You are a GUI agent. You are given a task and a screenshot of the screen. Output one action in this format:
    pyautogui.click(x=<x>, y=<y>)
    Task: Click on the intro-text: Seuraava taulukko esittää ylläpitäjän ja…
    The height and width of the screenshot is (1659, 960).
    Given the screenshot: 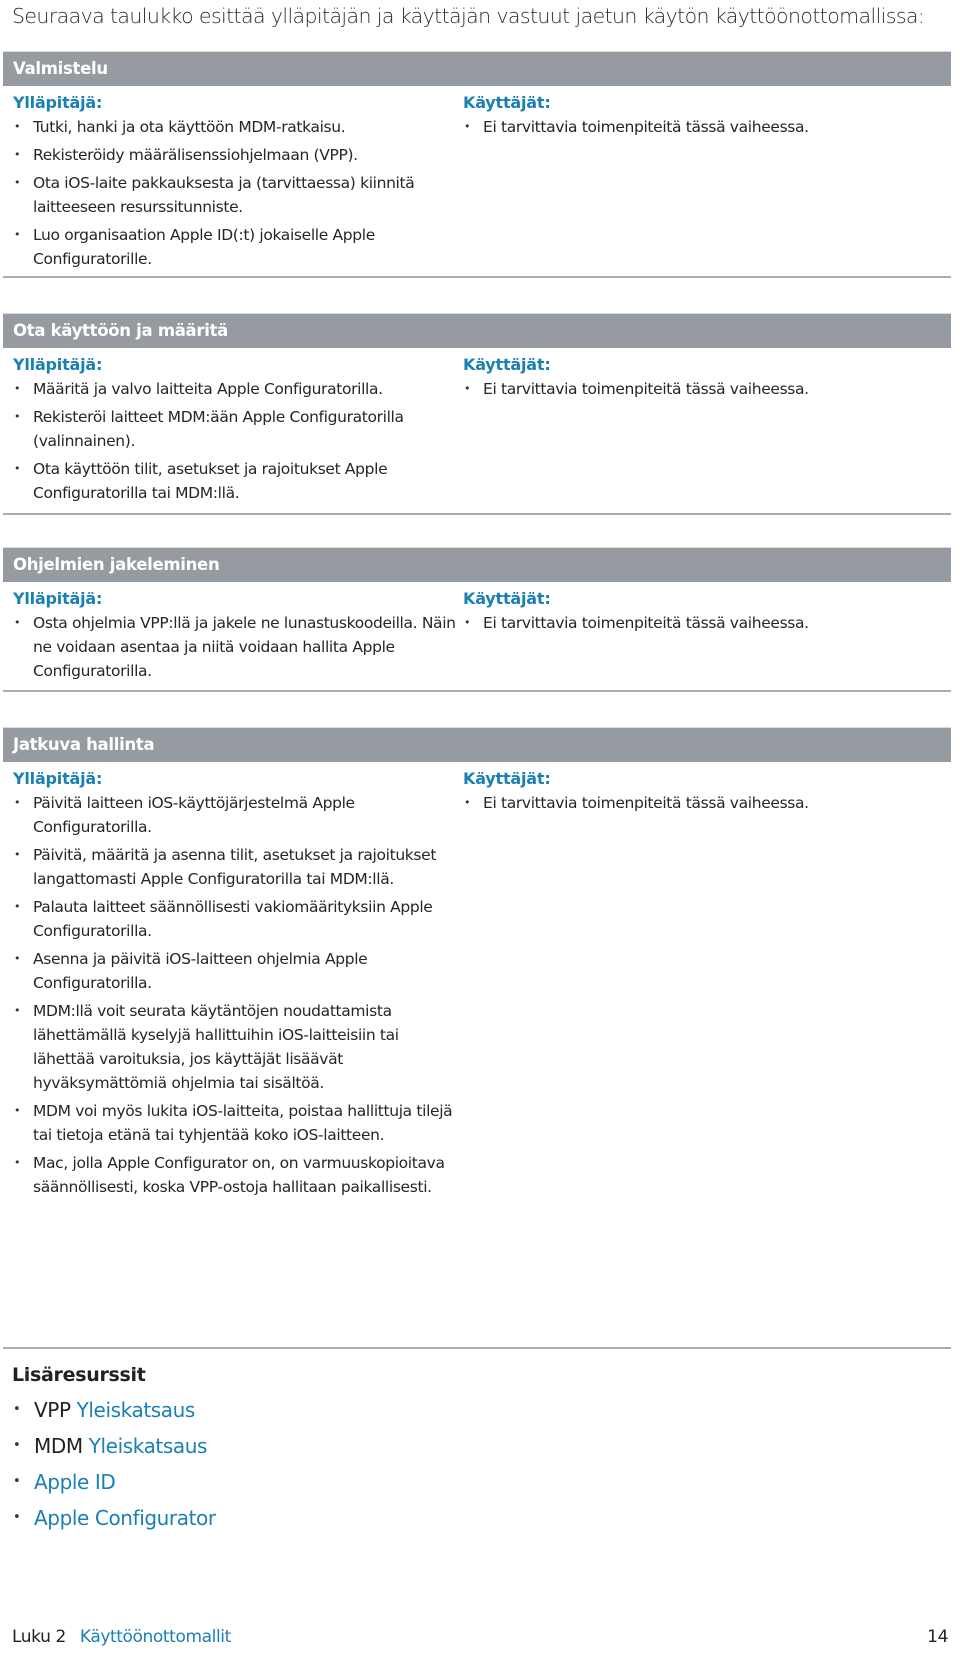 What is the action you would take?
    pyautogui.click(x=468, y=16)
    